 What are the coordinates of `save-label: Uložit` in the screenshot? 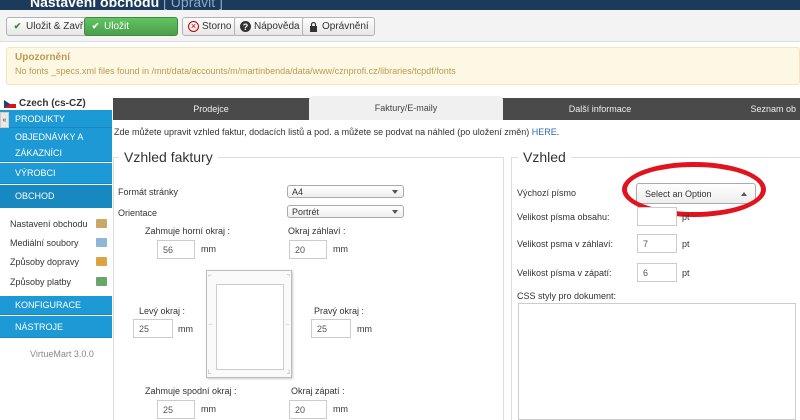 It's located at (117, 26).